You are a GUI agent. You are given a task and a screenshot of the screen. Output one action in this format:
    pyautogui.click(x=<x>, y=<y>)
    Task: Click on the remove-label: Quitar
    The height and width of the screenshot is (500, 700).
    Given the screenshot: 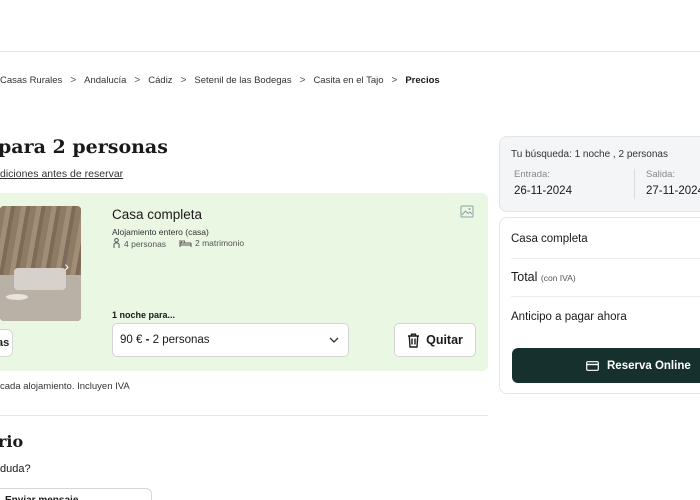 What is the action you would take?
    pyautogui.click(x=444, y=340)
    